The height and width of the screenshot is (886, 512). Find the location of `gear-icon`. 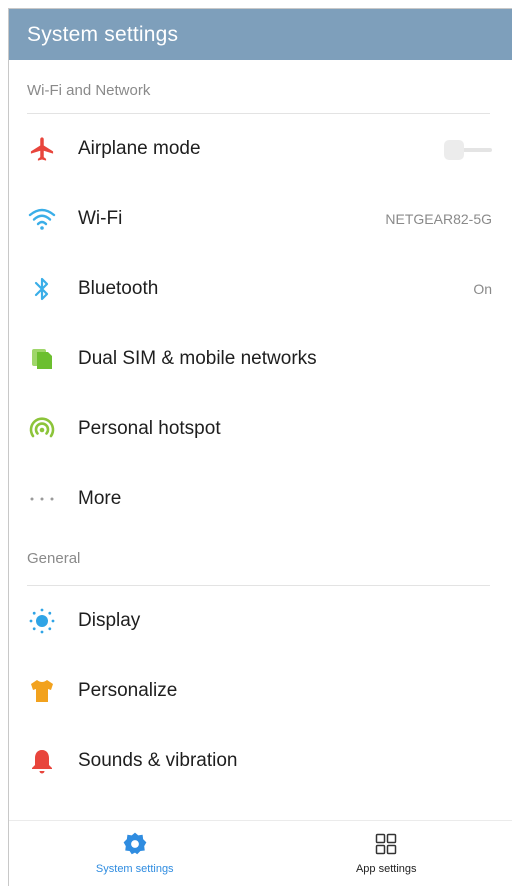

gear-icon is located at coordinates (135, 844).